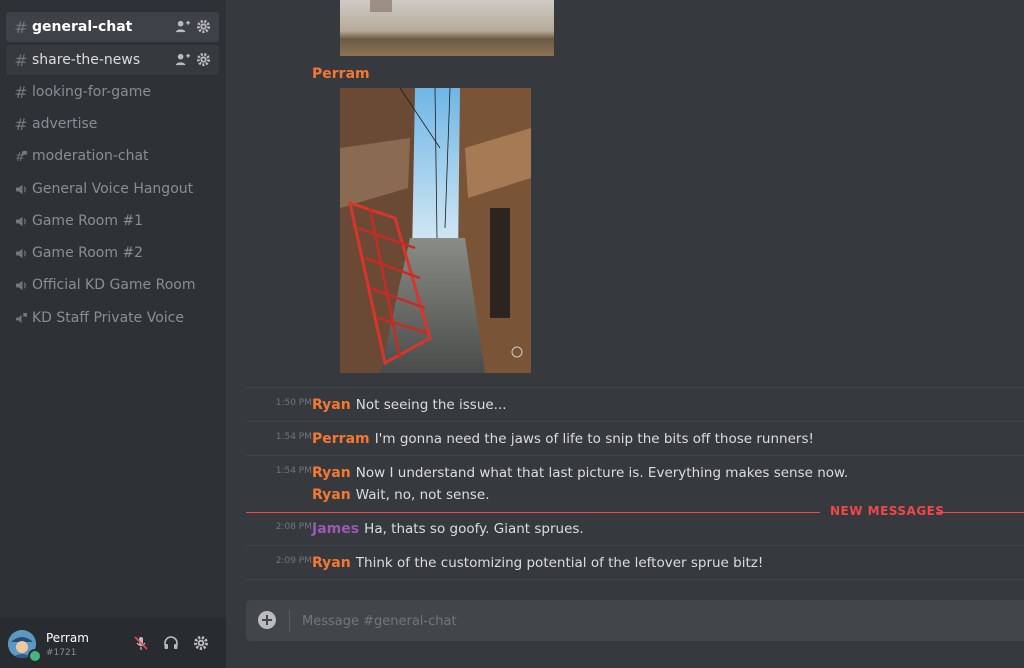 This screenshot has height=668, width=1024. What do you see at coordinates (293, 561) in the screenshot?
I see `message-timestamp: 2:09 PM` at bounding box center [293, 561].